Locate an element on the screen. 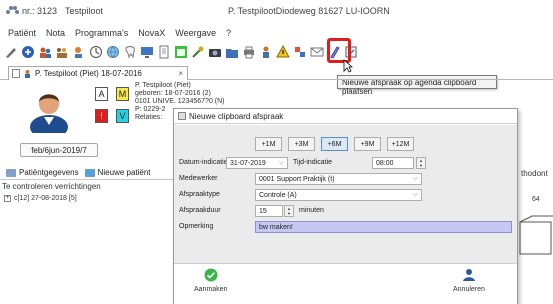 Image resolution: width=553 pixels, height=304 pixels. dialog-title: Nieuwe clipboard afspraak is located at coordinates (236, 116).